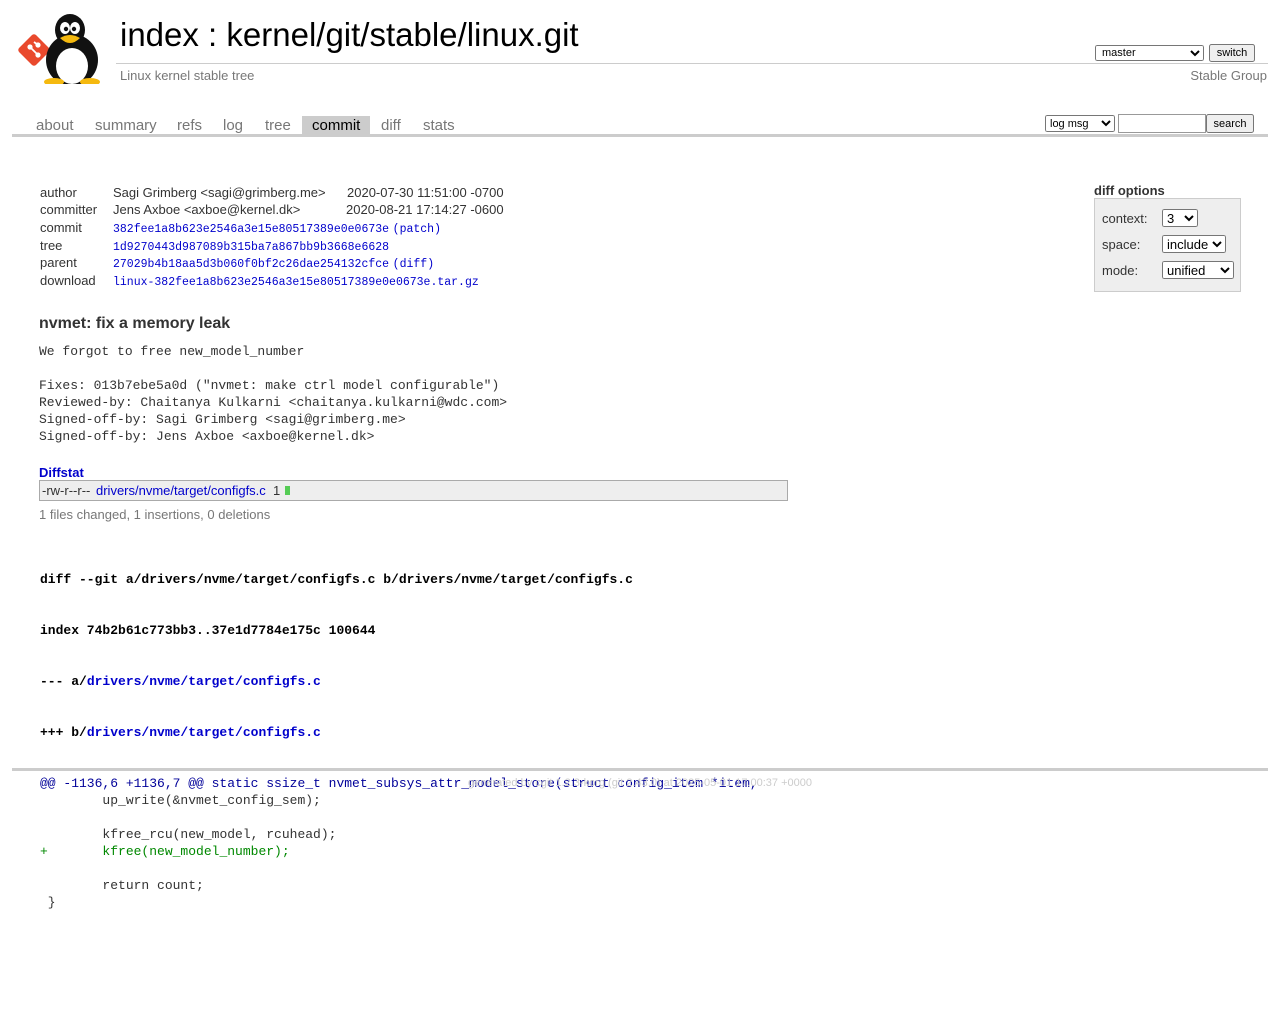  I want to click on commit-subject: nvmet: fix a memory leak, so click(135, 323).